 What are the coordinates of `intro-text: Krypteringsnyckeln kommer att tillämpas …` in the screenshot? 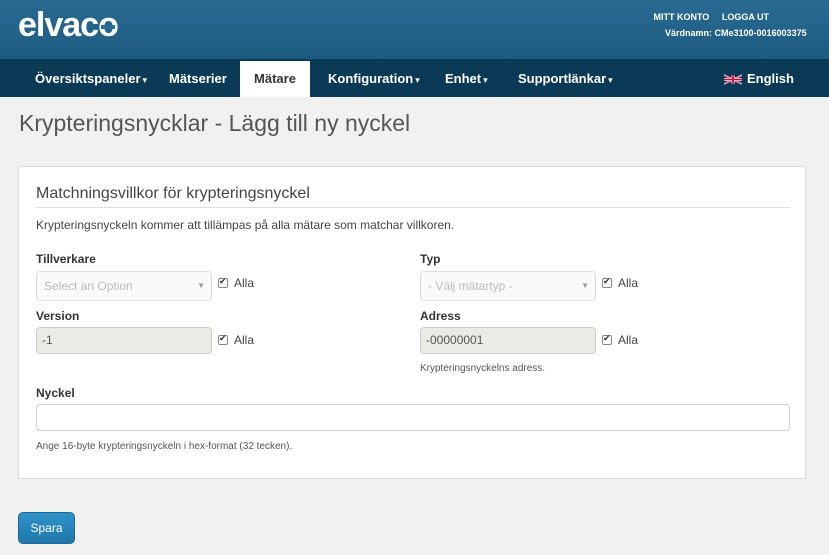 It's located at (245, 225).